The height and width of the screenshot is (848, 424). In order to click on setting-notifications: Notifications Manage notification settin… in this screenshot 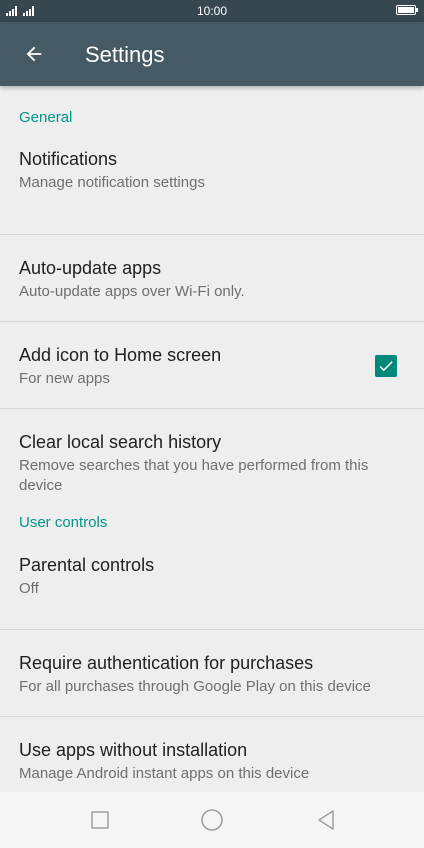, I will do `click(212, 191)`.